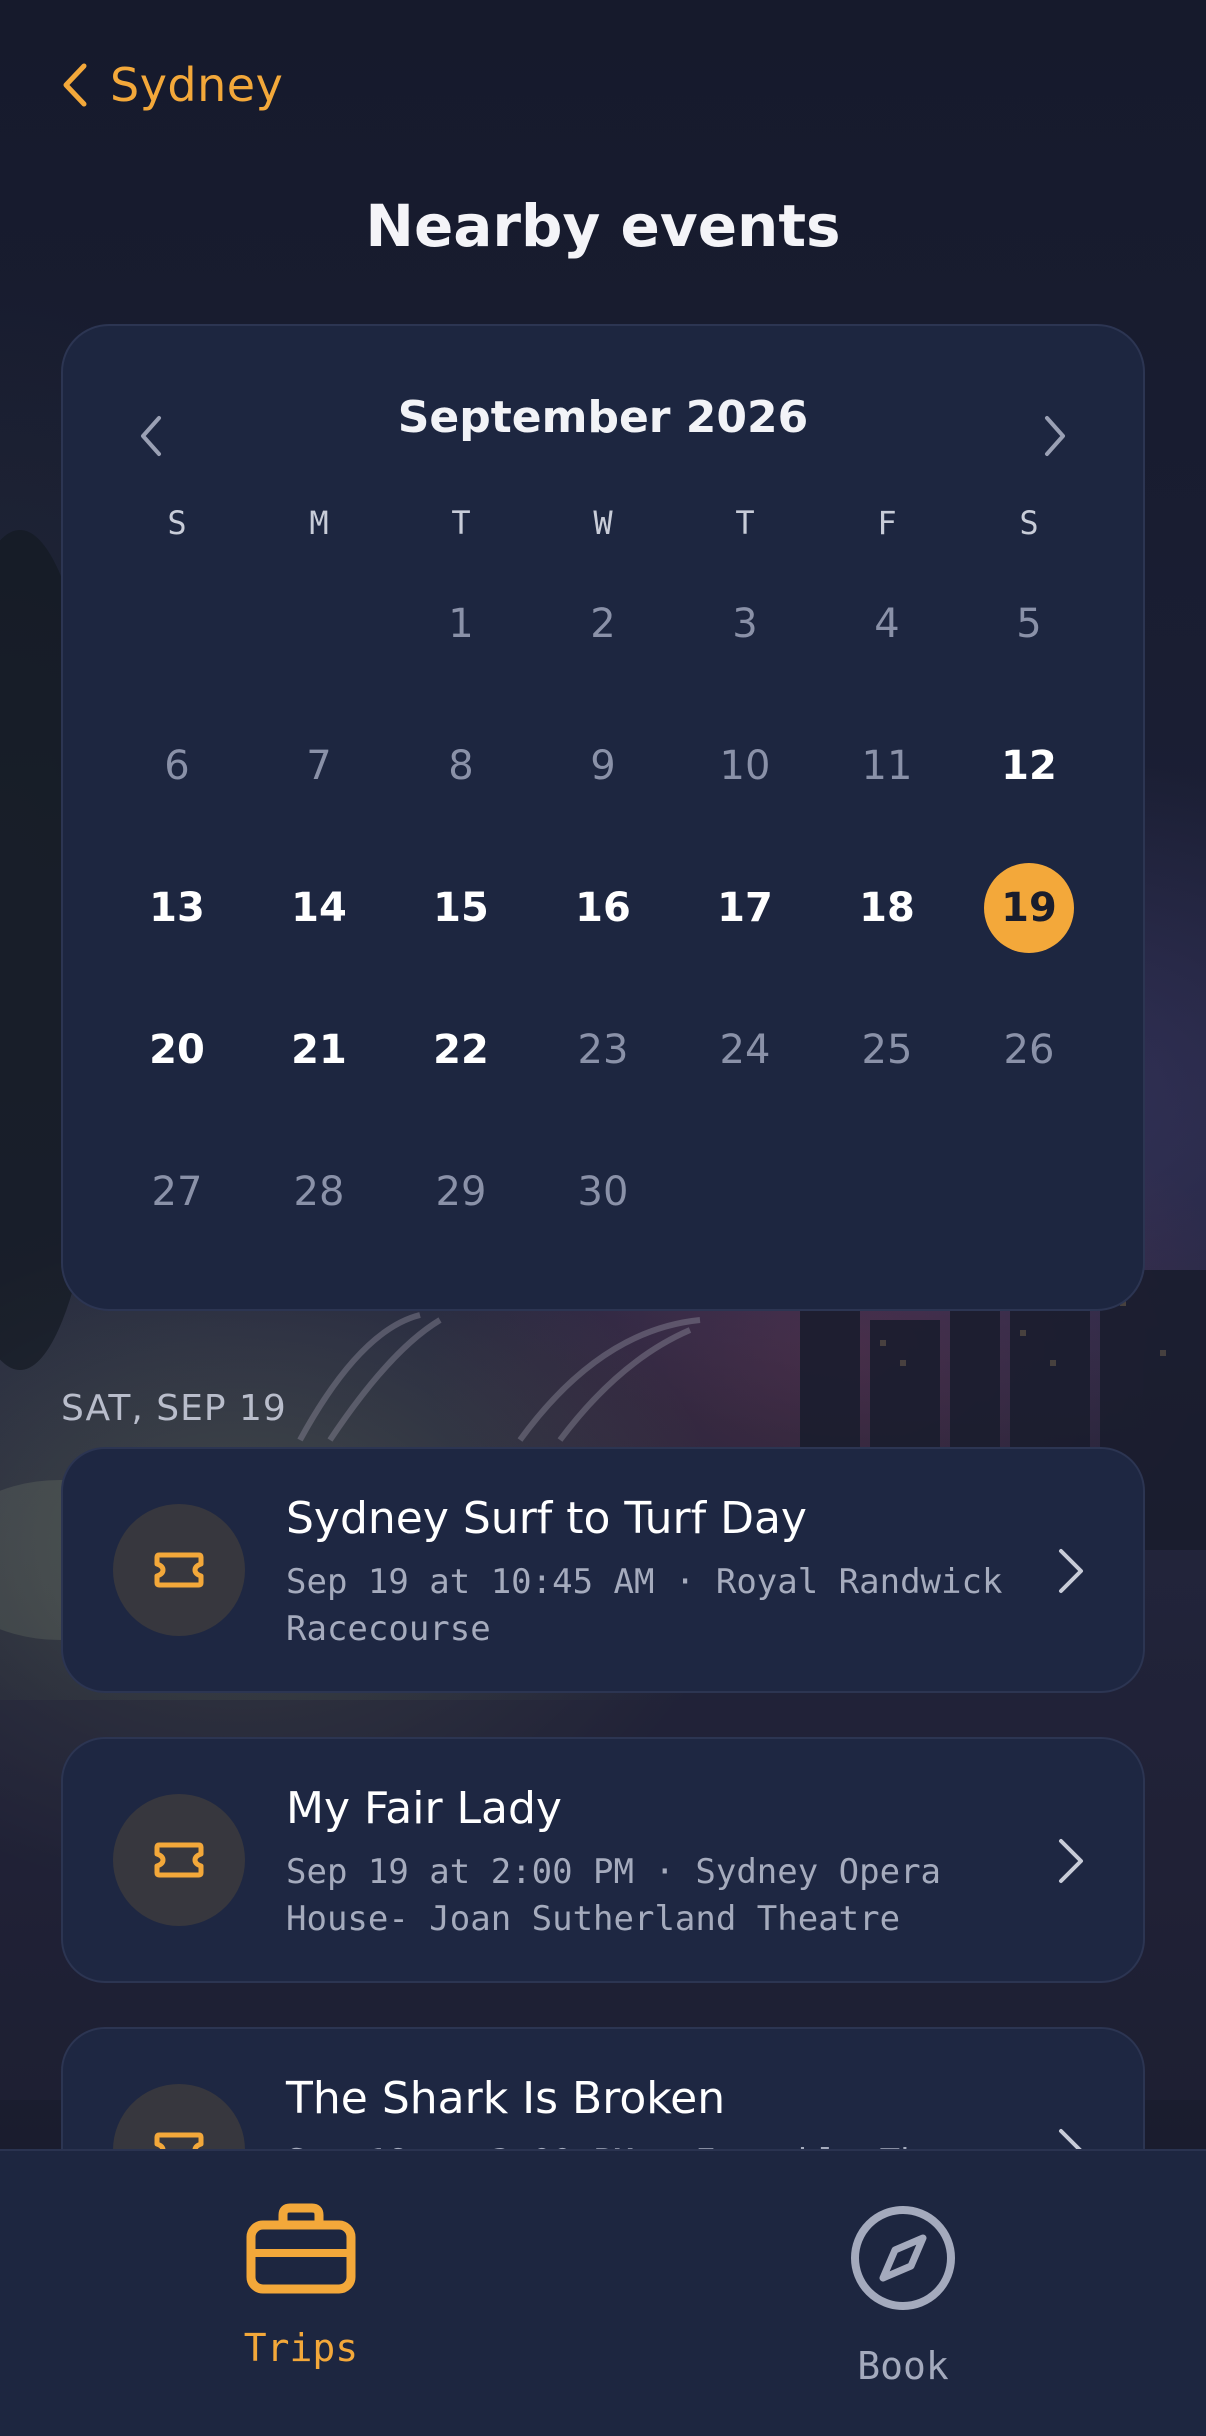 This screenshot has width=1206, height=2436. What do you see at coordinates (887, 624) in the screenshot?
I see `calendar-day: 4` at bounding box center [887, 624].